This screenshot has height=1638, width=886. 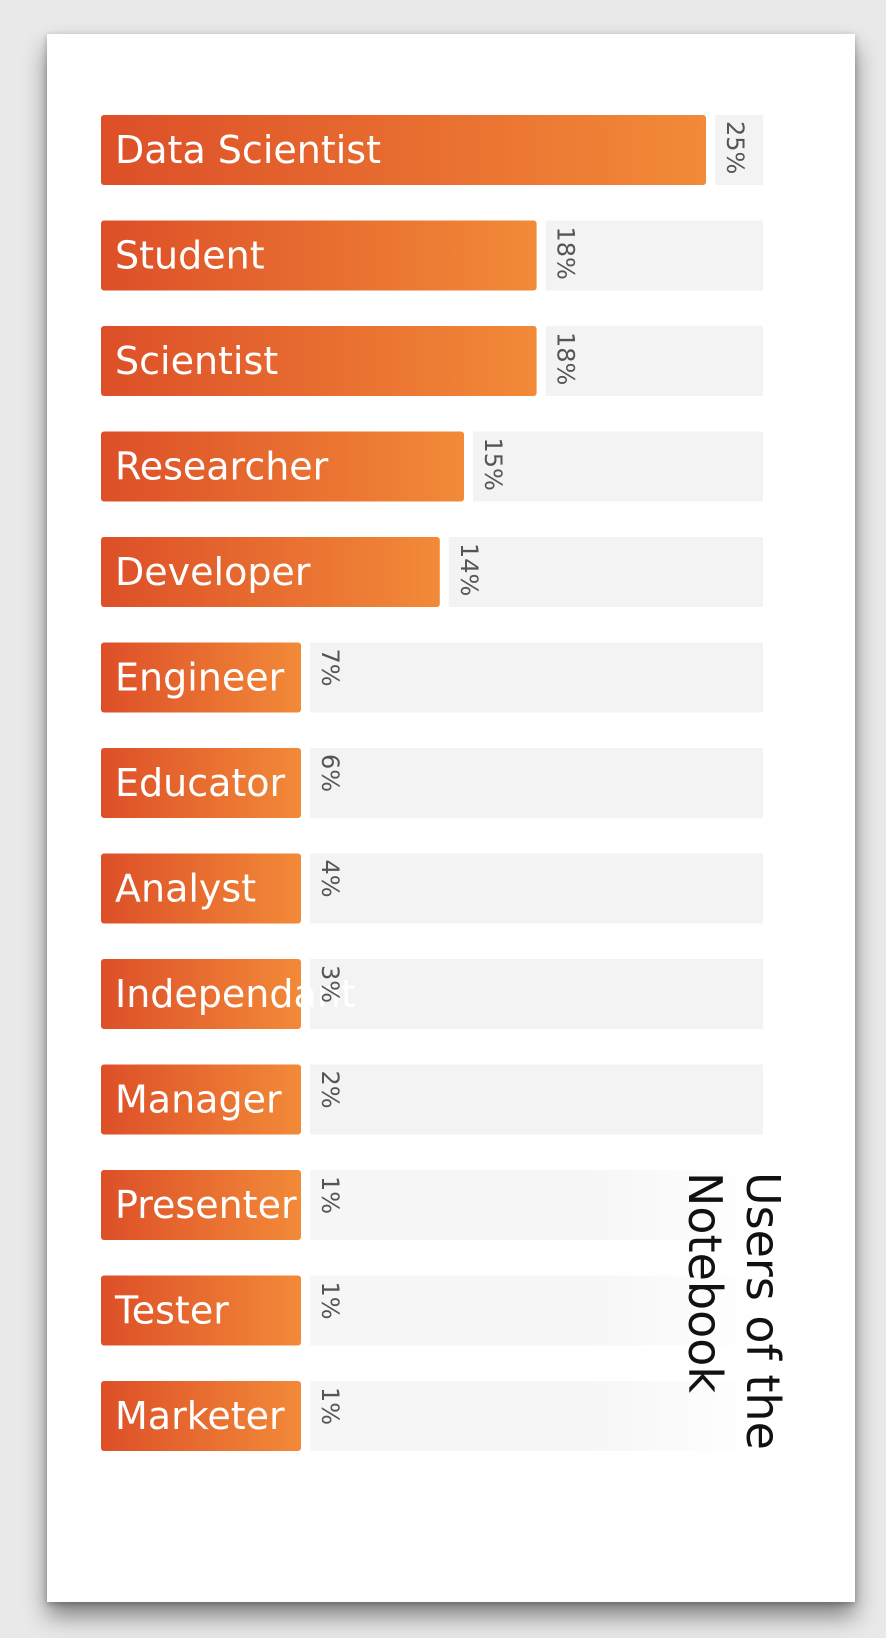 What do you see at coordinates (432, 255) in the screenshot?
I see `bar-row: Student 18%` at bounding box center [432, 255].